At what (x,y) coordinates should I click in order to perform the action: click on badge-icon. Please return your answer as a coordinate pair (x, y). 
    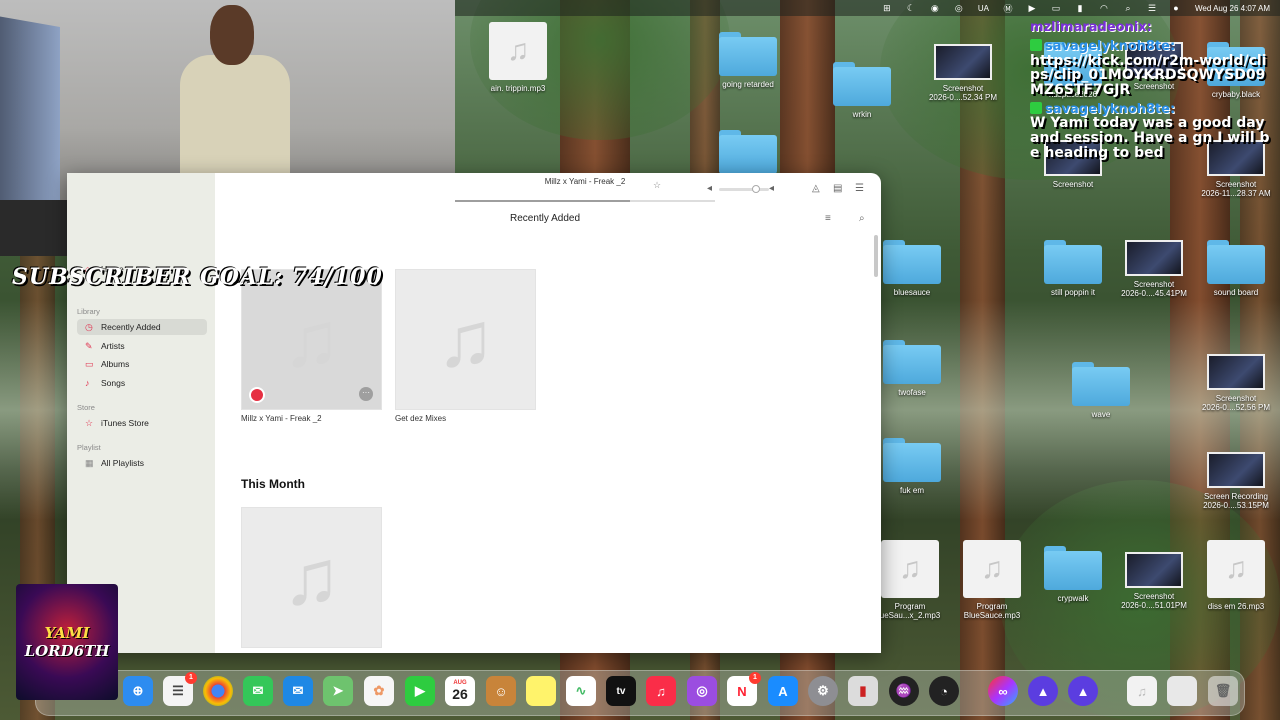
    Looking at the image, I should click on (1036, 108).